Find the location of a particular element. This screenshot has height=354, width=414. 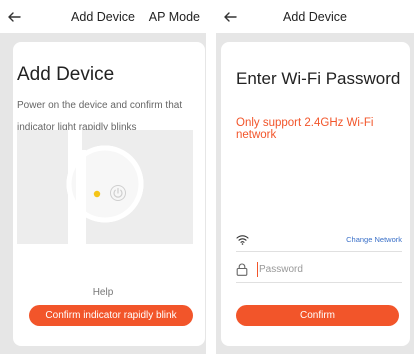

power-icon is located at coordinates (118, 193).